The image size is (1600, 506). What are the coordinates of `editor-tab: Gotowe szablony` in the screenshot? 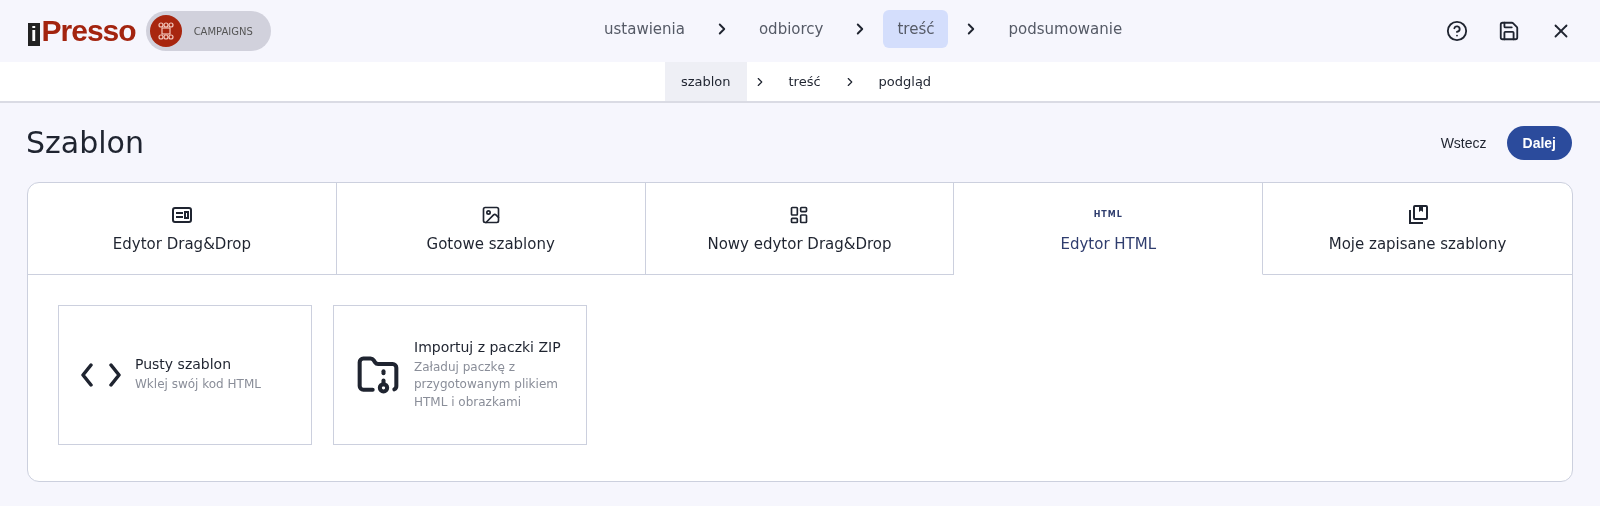 It's located at (491, 229).